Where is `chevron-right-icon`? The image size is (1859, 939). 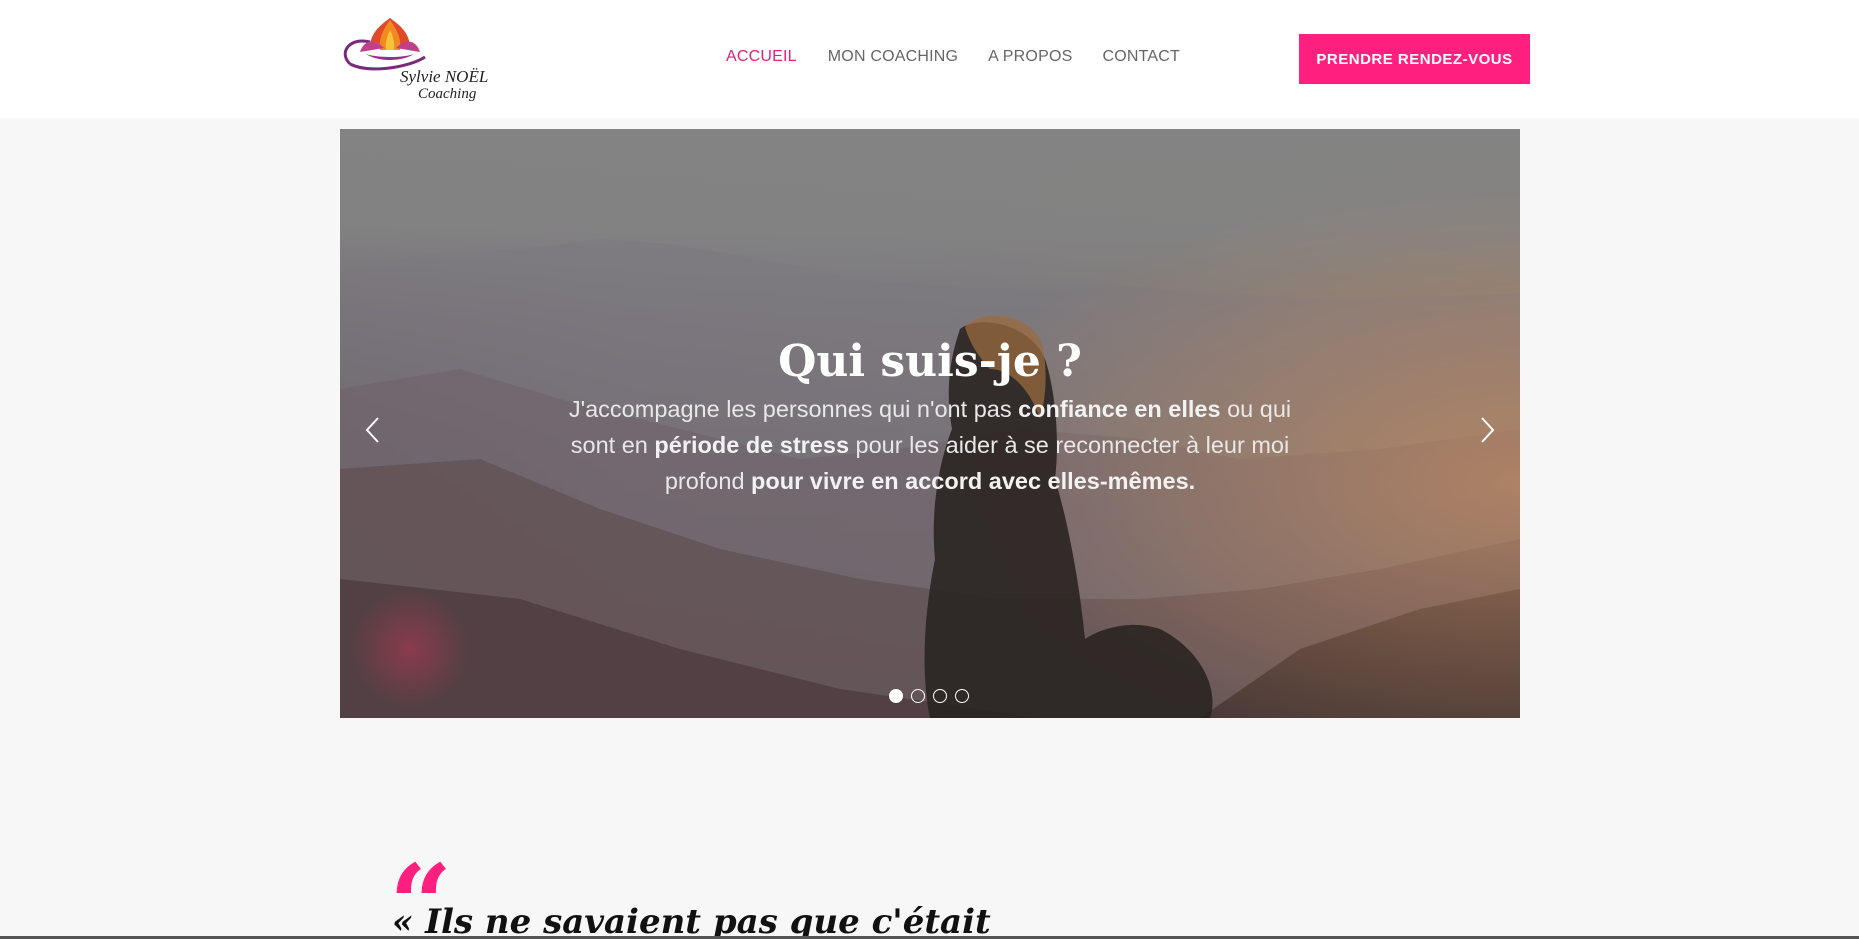 chevron-right-icon is located at coordinates (1488, 430).